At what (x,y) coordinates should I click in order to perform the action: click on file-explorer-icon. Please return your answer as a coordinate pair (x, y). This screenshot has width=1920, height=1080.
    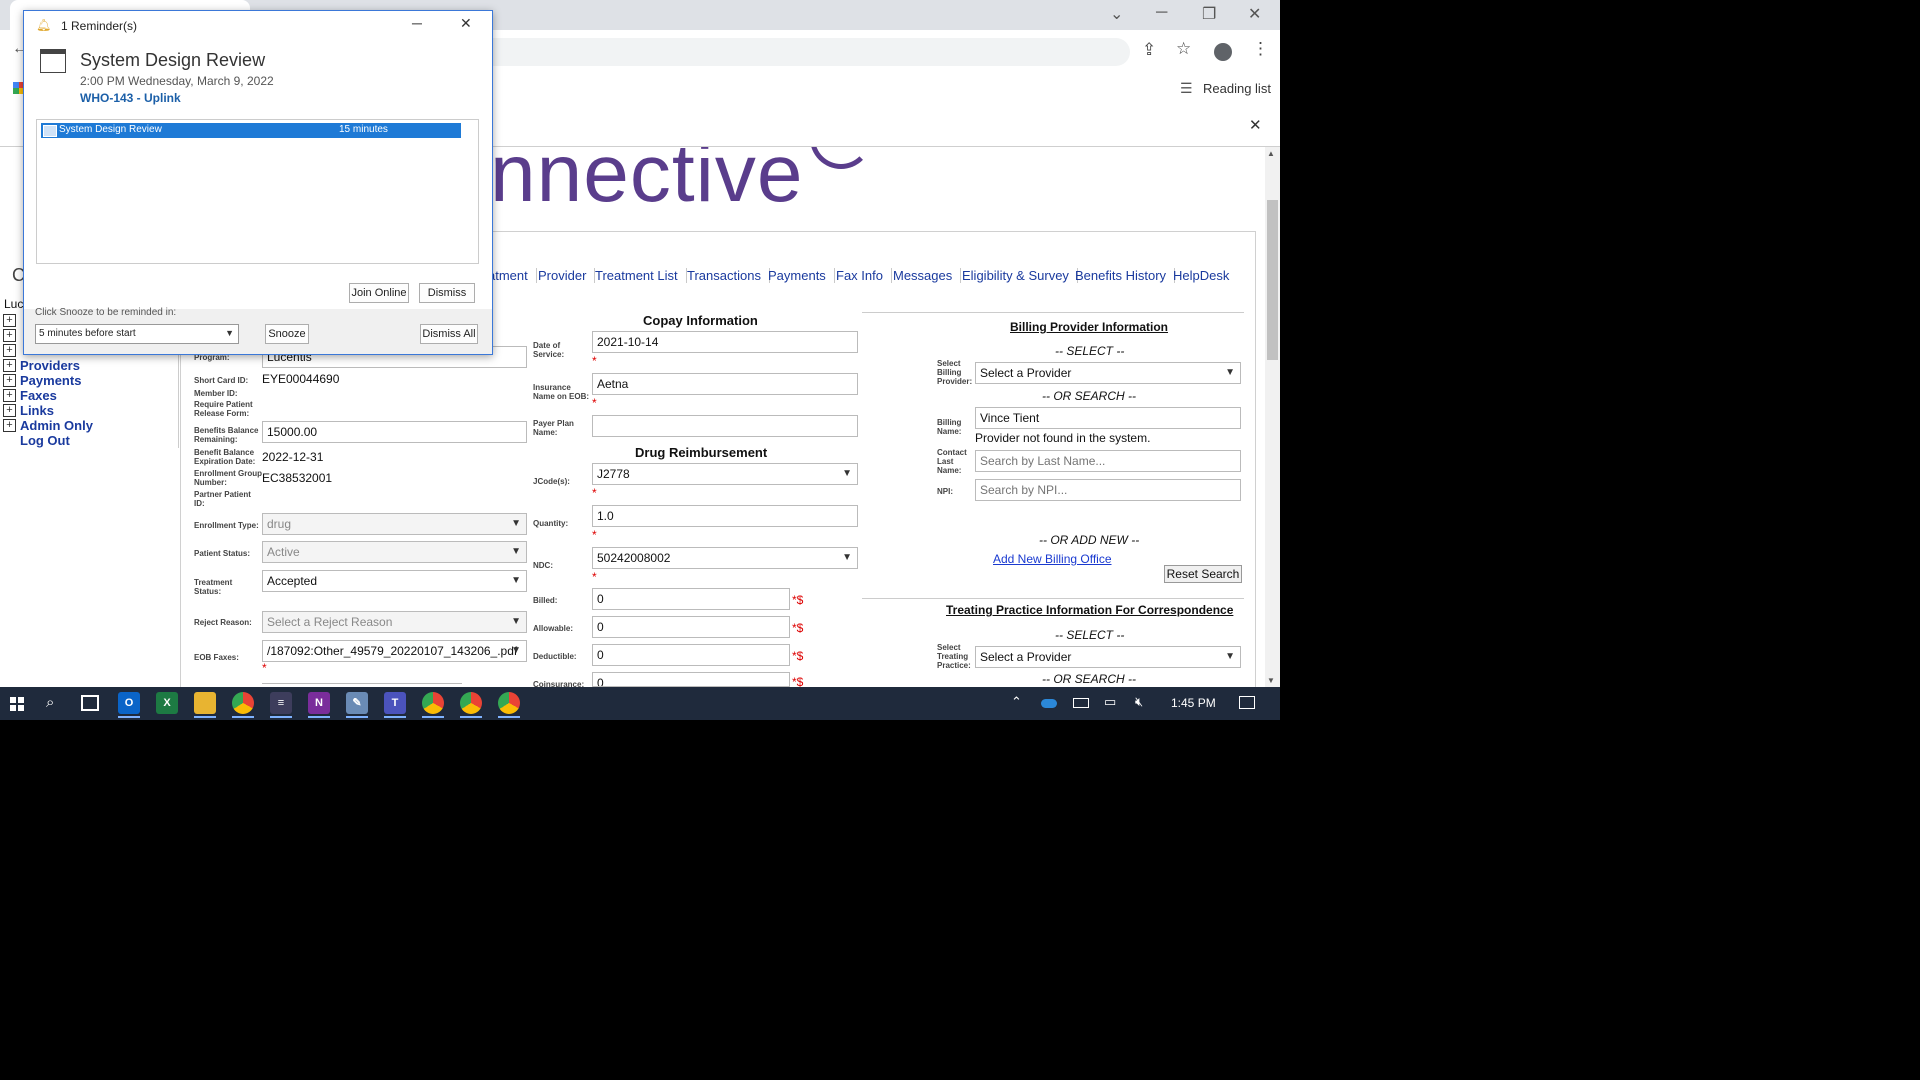
    Looking at the image, I should click on (205, 703).